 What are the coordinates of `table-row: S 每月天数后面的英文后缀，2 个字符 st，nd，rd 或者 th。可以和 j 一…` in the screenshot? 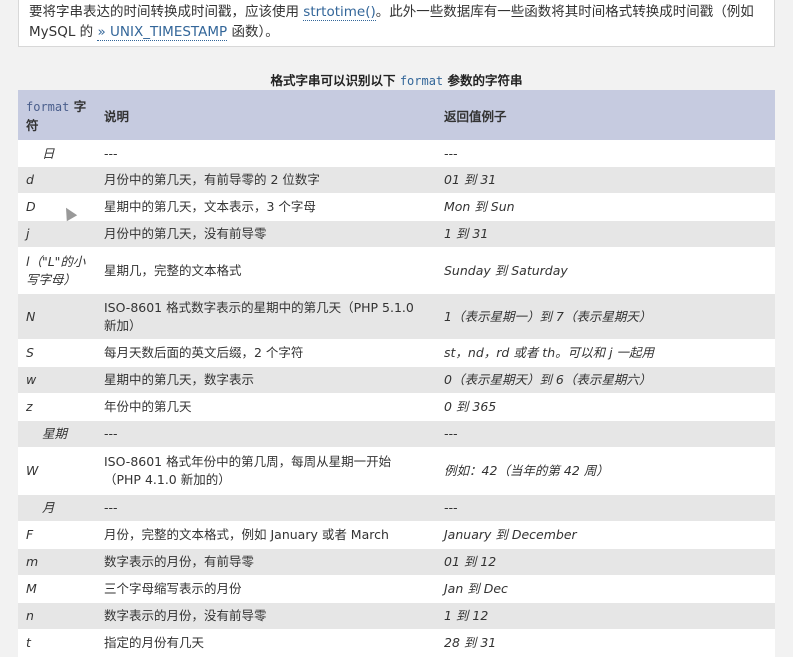 It's located at (396, 353).